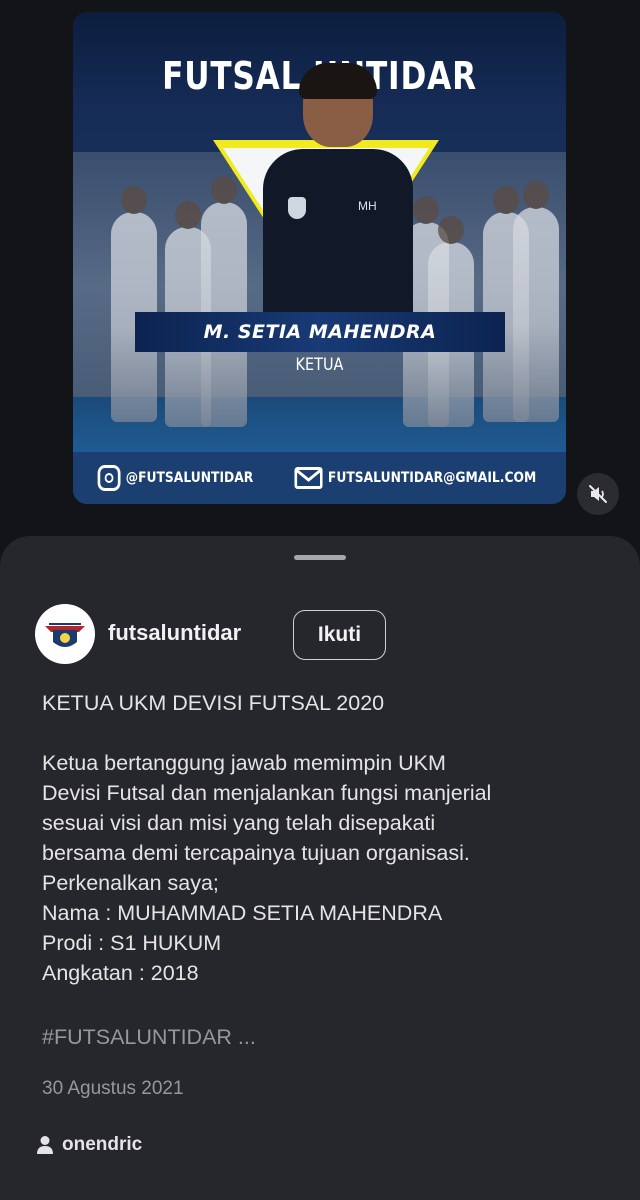 Image resolution: width=640 pixels, height=1200 pixels. Describe the element at coordinates (320, 332) in the screenshot. I see `player-name-banner: M. SETIA MAHENDRA` at that location.